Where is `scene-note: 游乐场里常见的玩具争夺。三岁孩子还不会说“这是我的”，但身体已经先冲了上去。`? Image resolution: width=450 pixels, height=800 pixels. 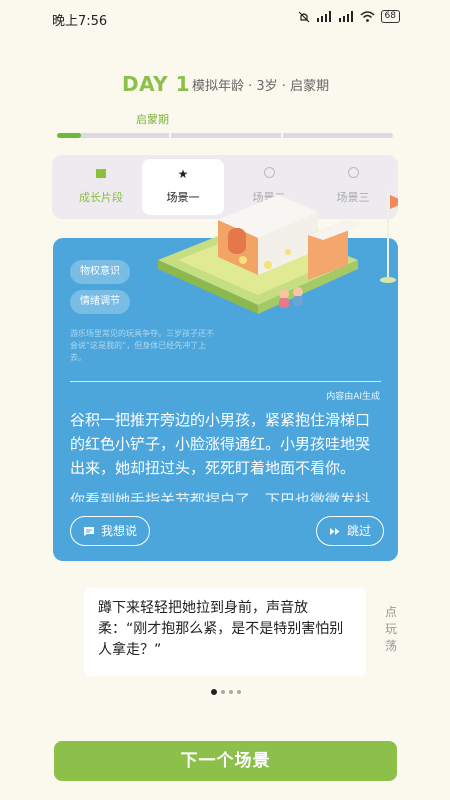
scene-note: 游乐场里常见的玩具争夺。三岁孩子还不会说“这是我的”，但身体已经先冲了上去。 is located at coordinates (142, 345).